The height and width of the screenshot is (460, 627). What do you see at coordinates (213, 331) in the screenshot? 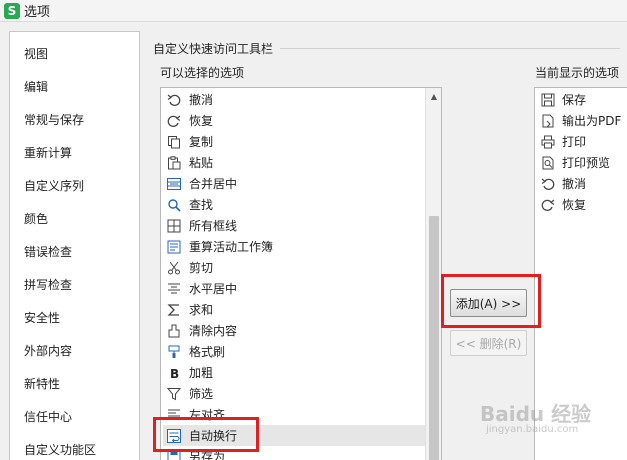
I see `option-label: 清除内容` at bounding box center [213, 331].